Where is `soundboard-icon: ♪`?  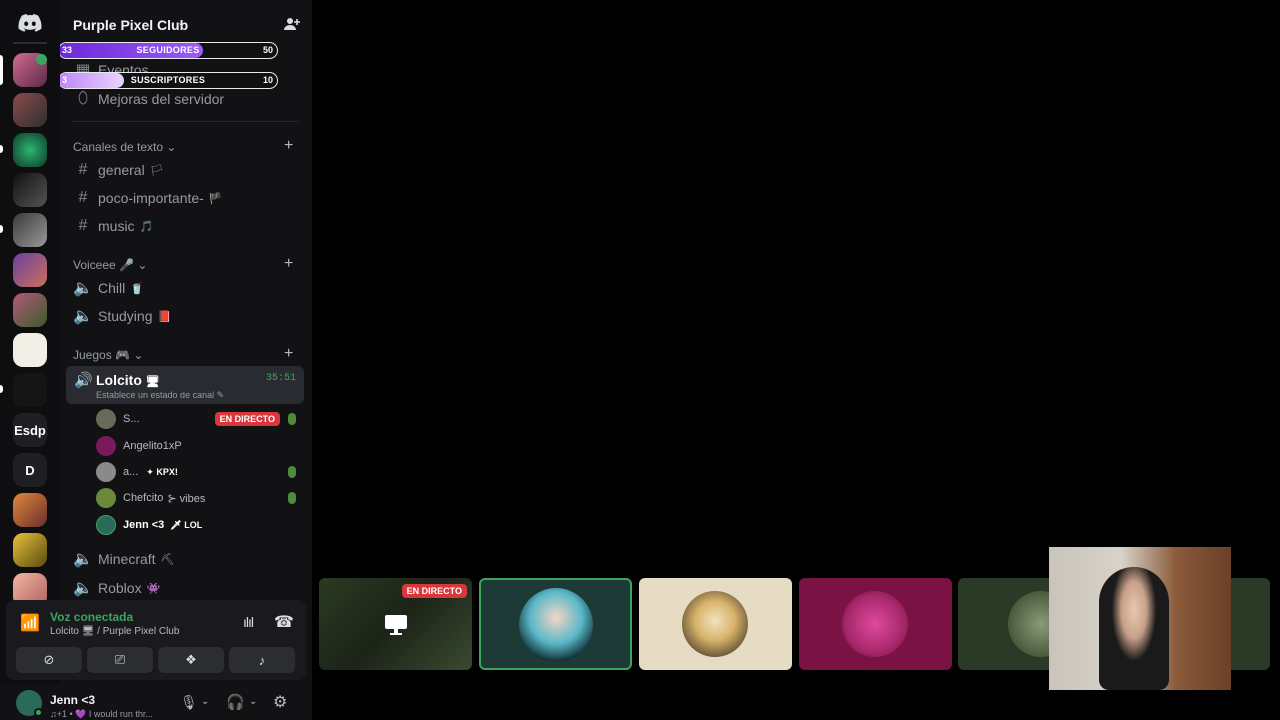 soundboard-icon: ♪ is located at coordinates (262, 660).